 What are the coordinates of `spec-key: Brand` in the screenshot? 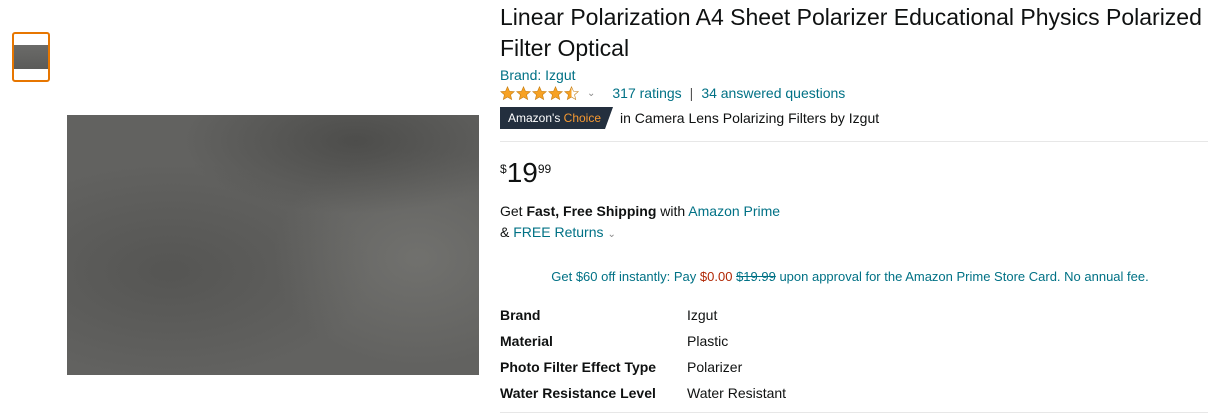 It's located at (520, 315).